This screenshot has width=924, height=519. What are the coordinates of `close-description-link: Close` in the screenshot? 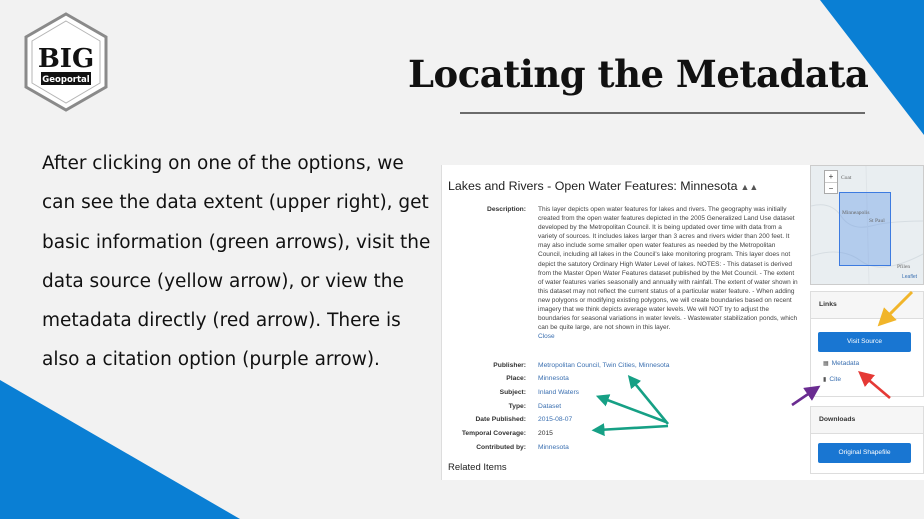 It's located at (546, 336).